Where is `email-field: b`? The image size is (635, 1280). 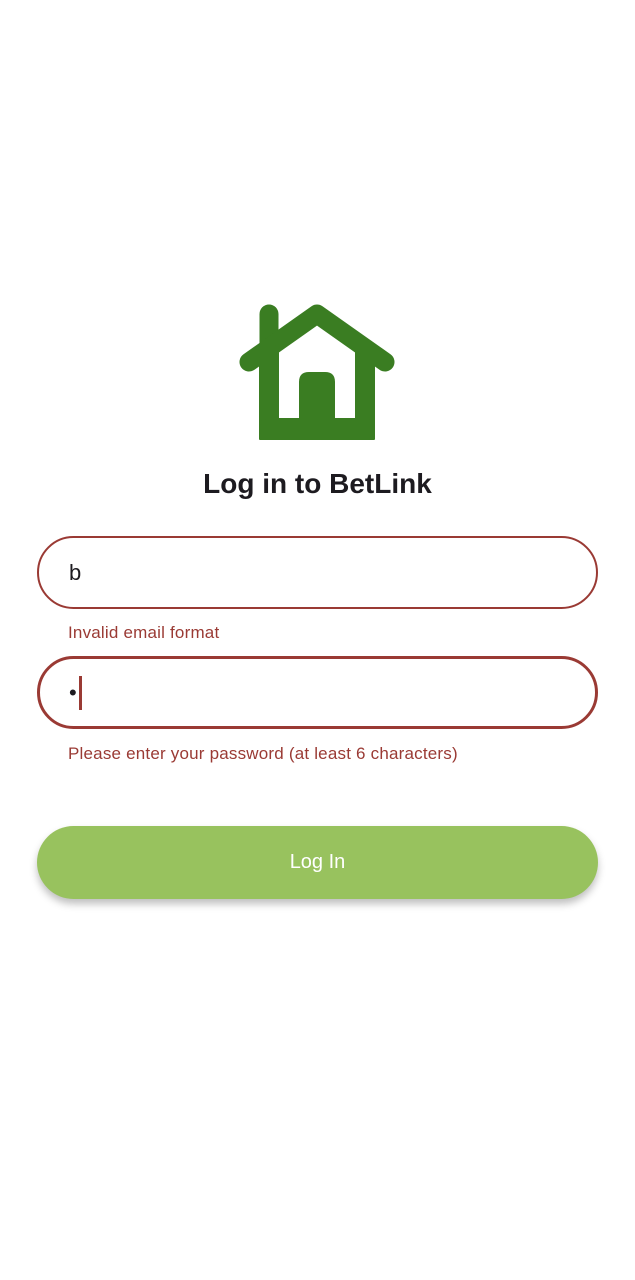 email-field: b is located at coordinates (317, 572).